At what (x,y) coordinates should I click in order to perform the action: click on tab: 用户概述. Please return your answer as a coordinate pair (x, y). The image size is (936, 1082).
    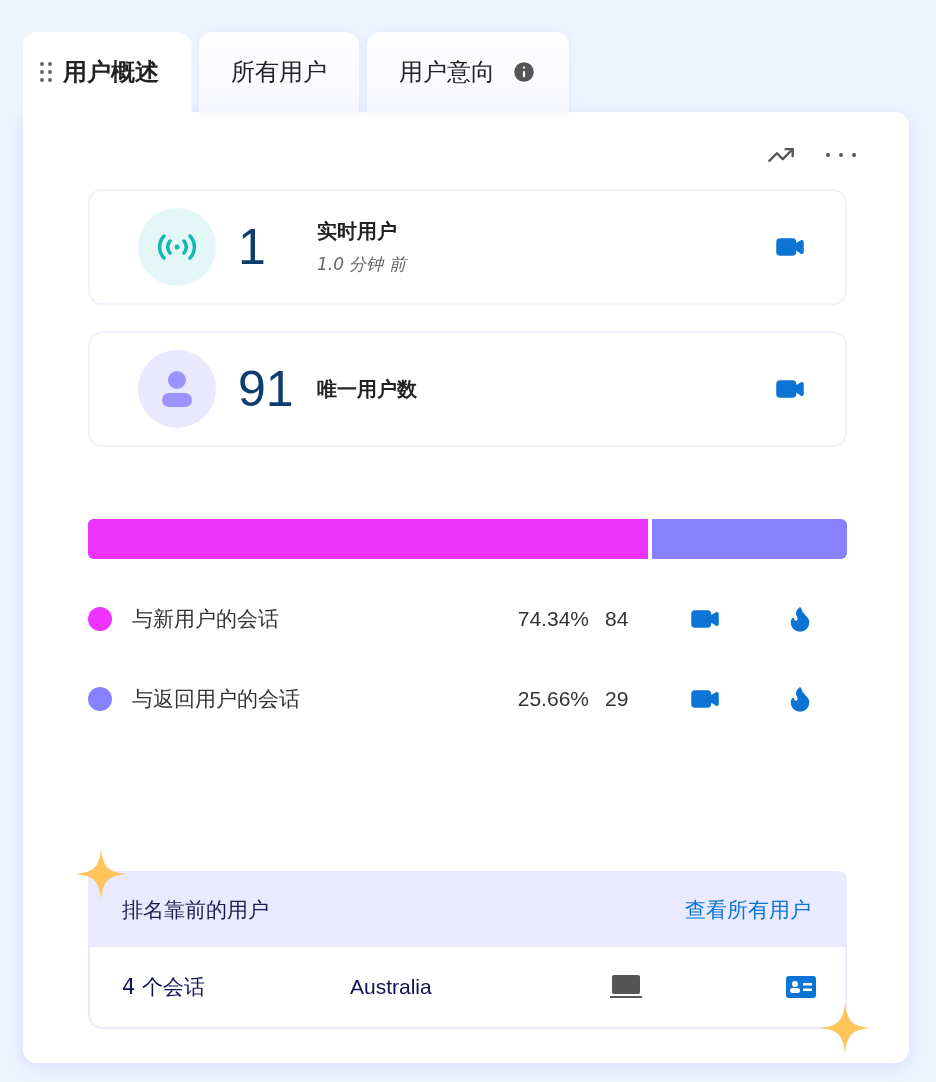
    Looking at the image, I should click on (107, 72).